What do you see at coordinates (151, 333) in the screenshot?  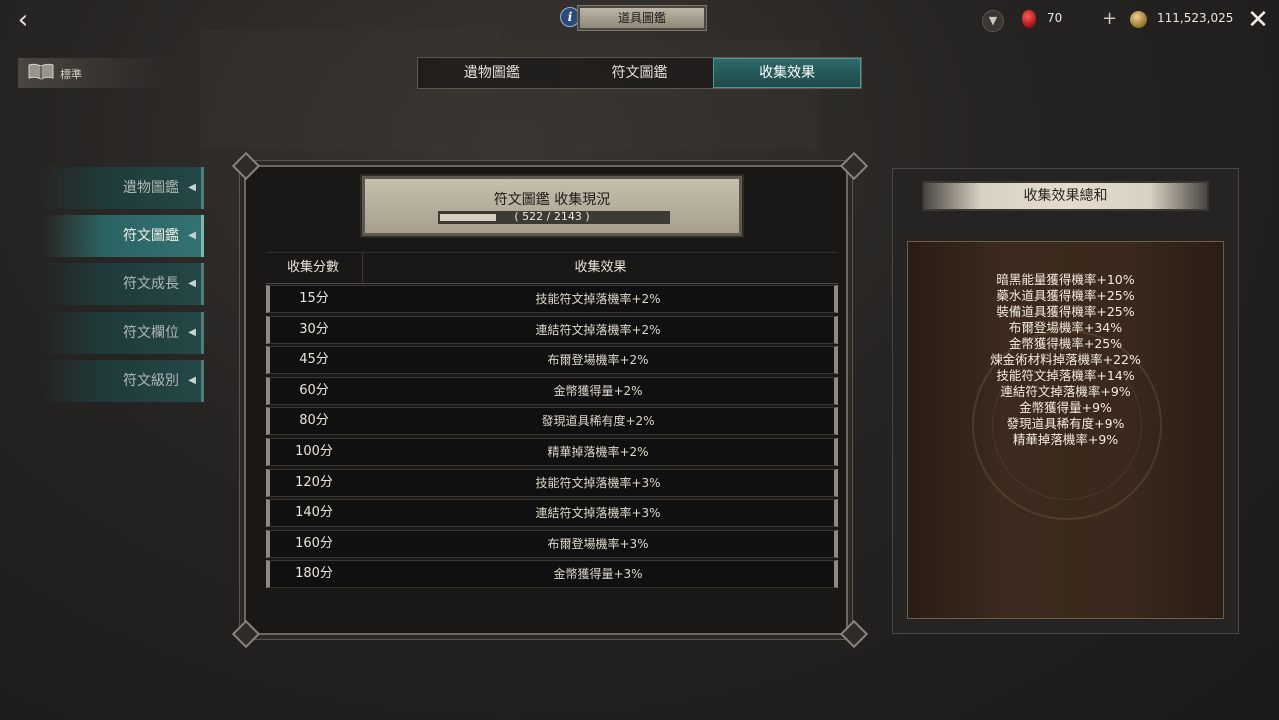 I see `sidebar-item-label: 符文欄位` at bounding box center [151, 333].